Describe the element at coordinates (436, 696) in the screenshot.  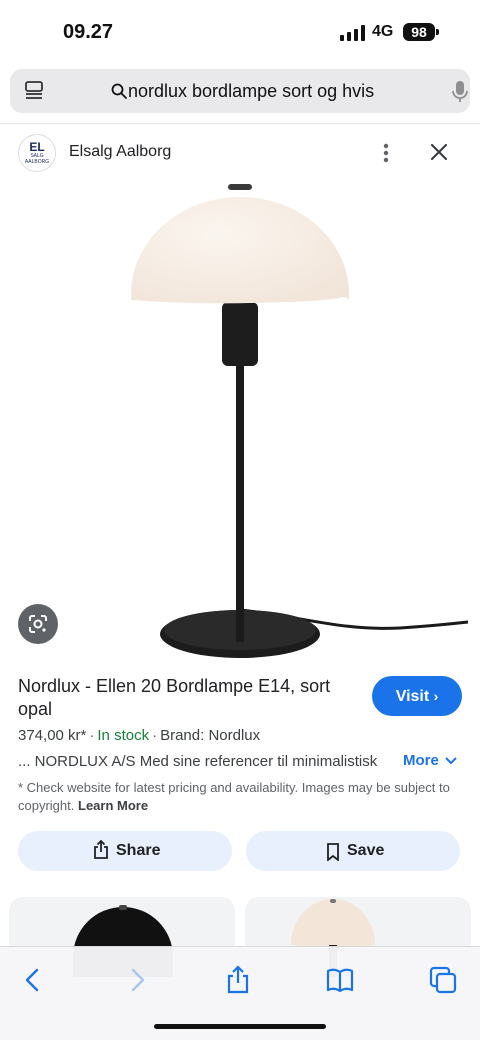
I see `chevron-right-icon: ›` at that location.